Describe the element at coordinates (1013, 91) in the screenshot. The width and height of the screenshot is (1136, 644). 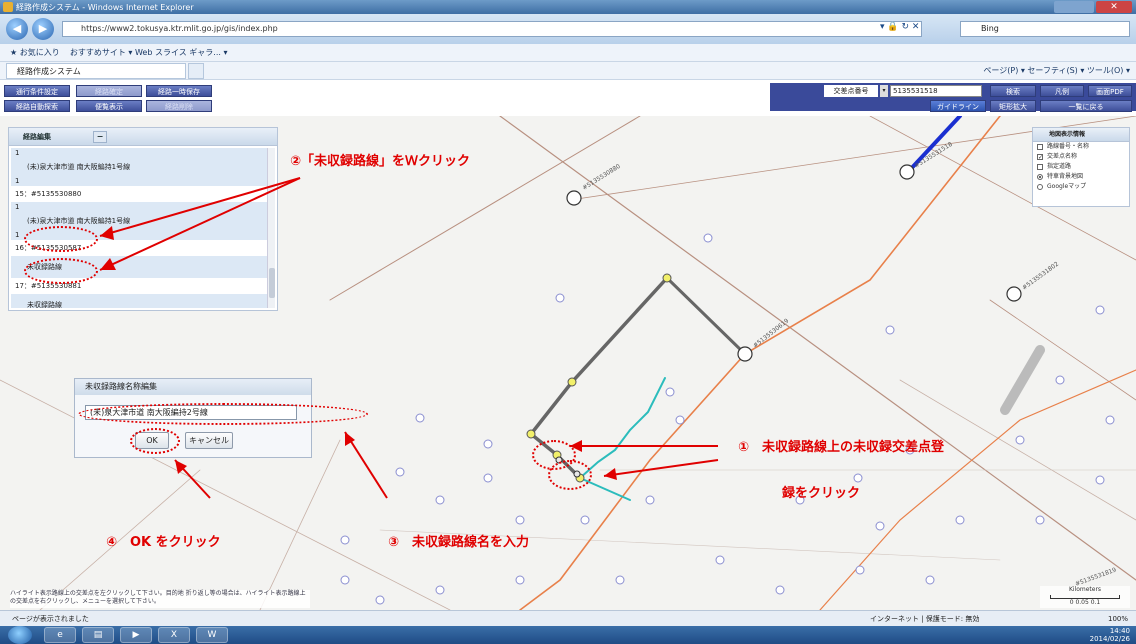
I see `search-button: 検索` at that location.